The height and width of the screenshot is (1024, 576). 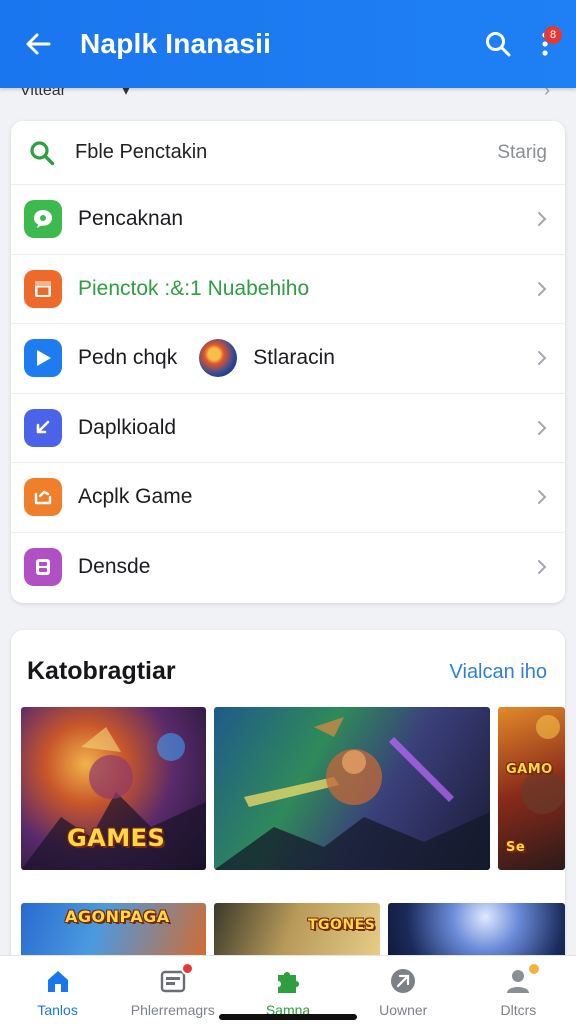 I want to click on menu-item-acplk-game: Acplk Game, so click(x=288, y=498).